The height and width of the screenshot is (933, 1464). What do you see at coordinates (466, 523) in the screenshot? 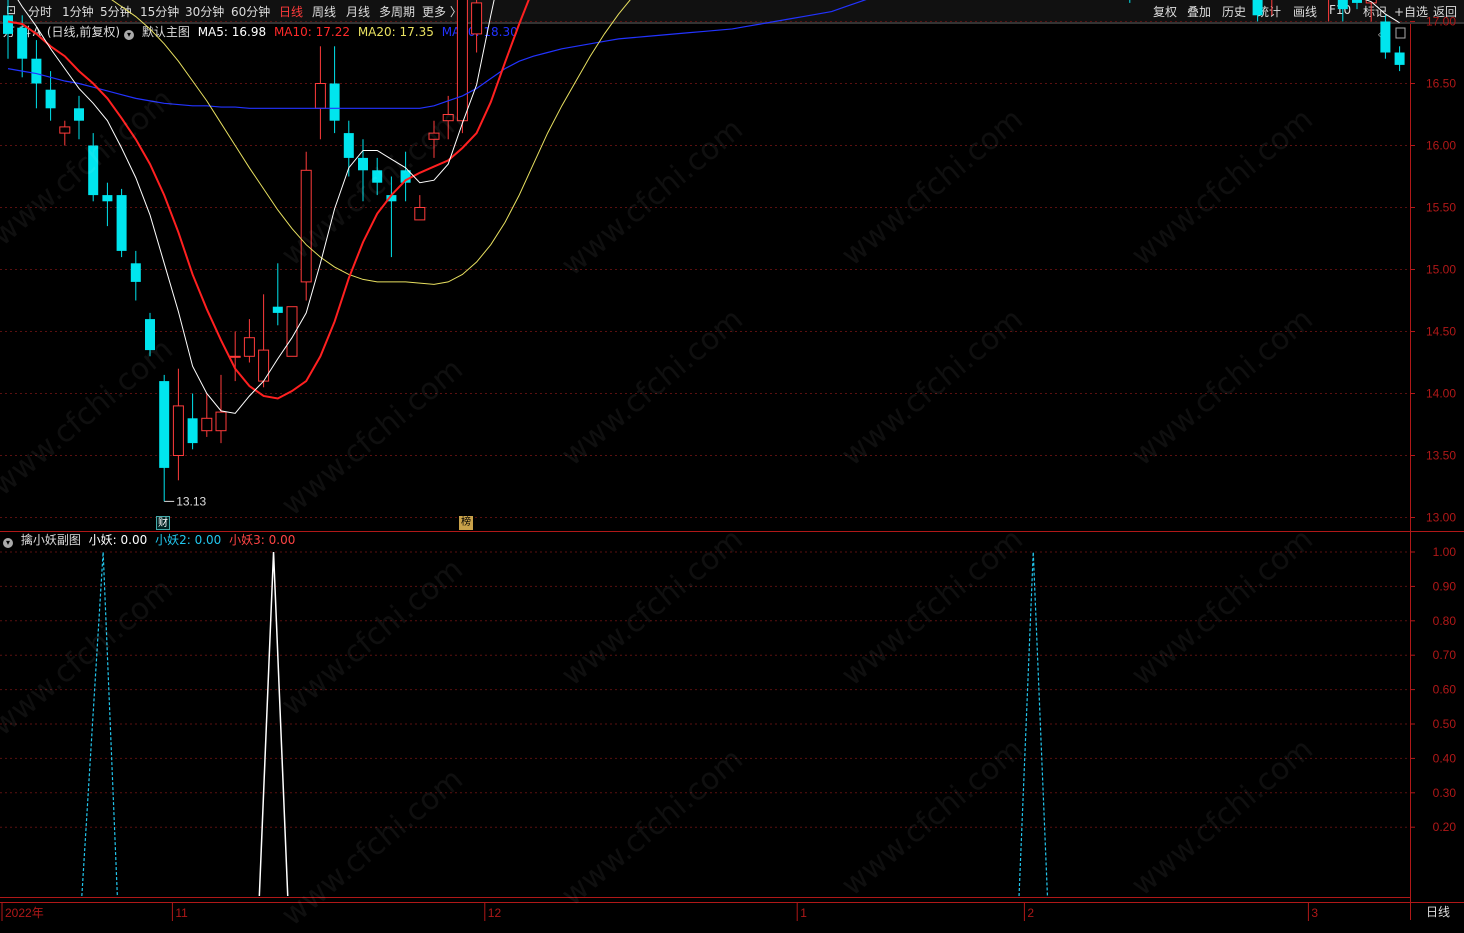
I see `ranking-badge: 榜` at bounding box center [466, 523].